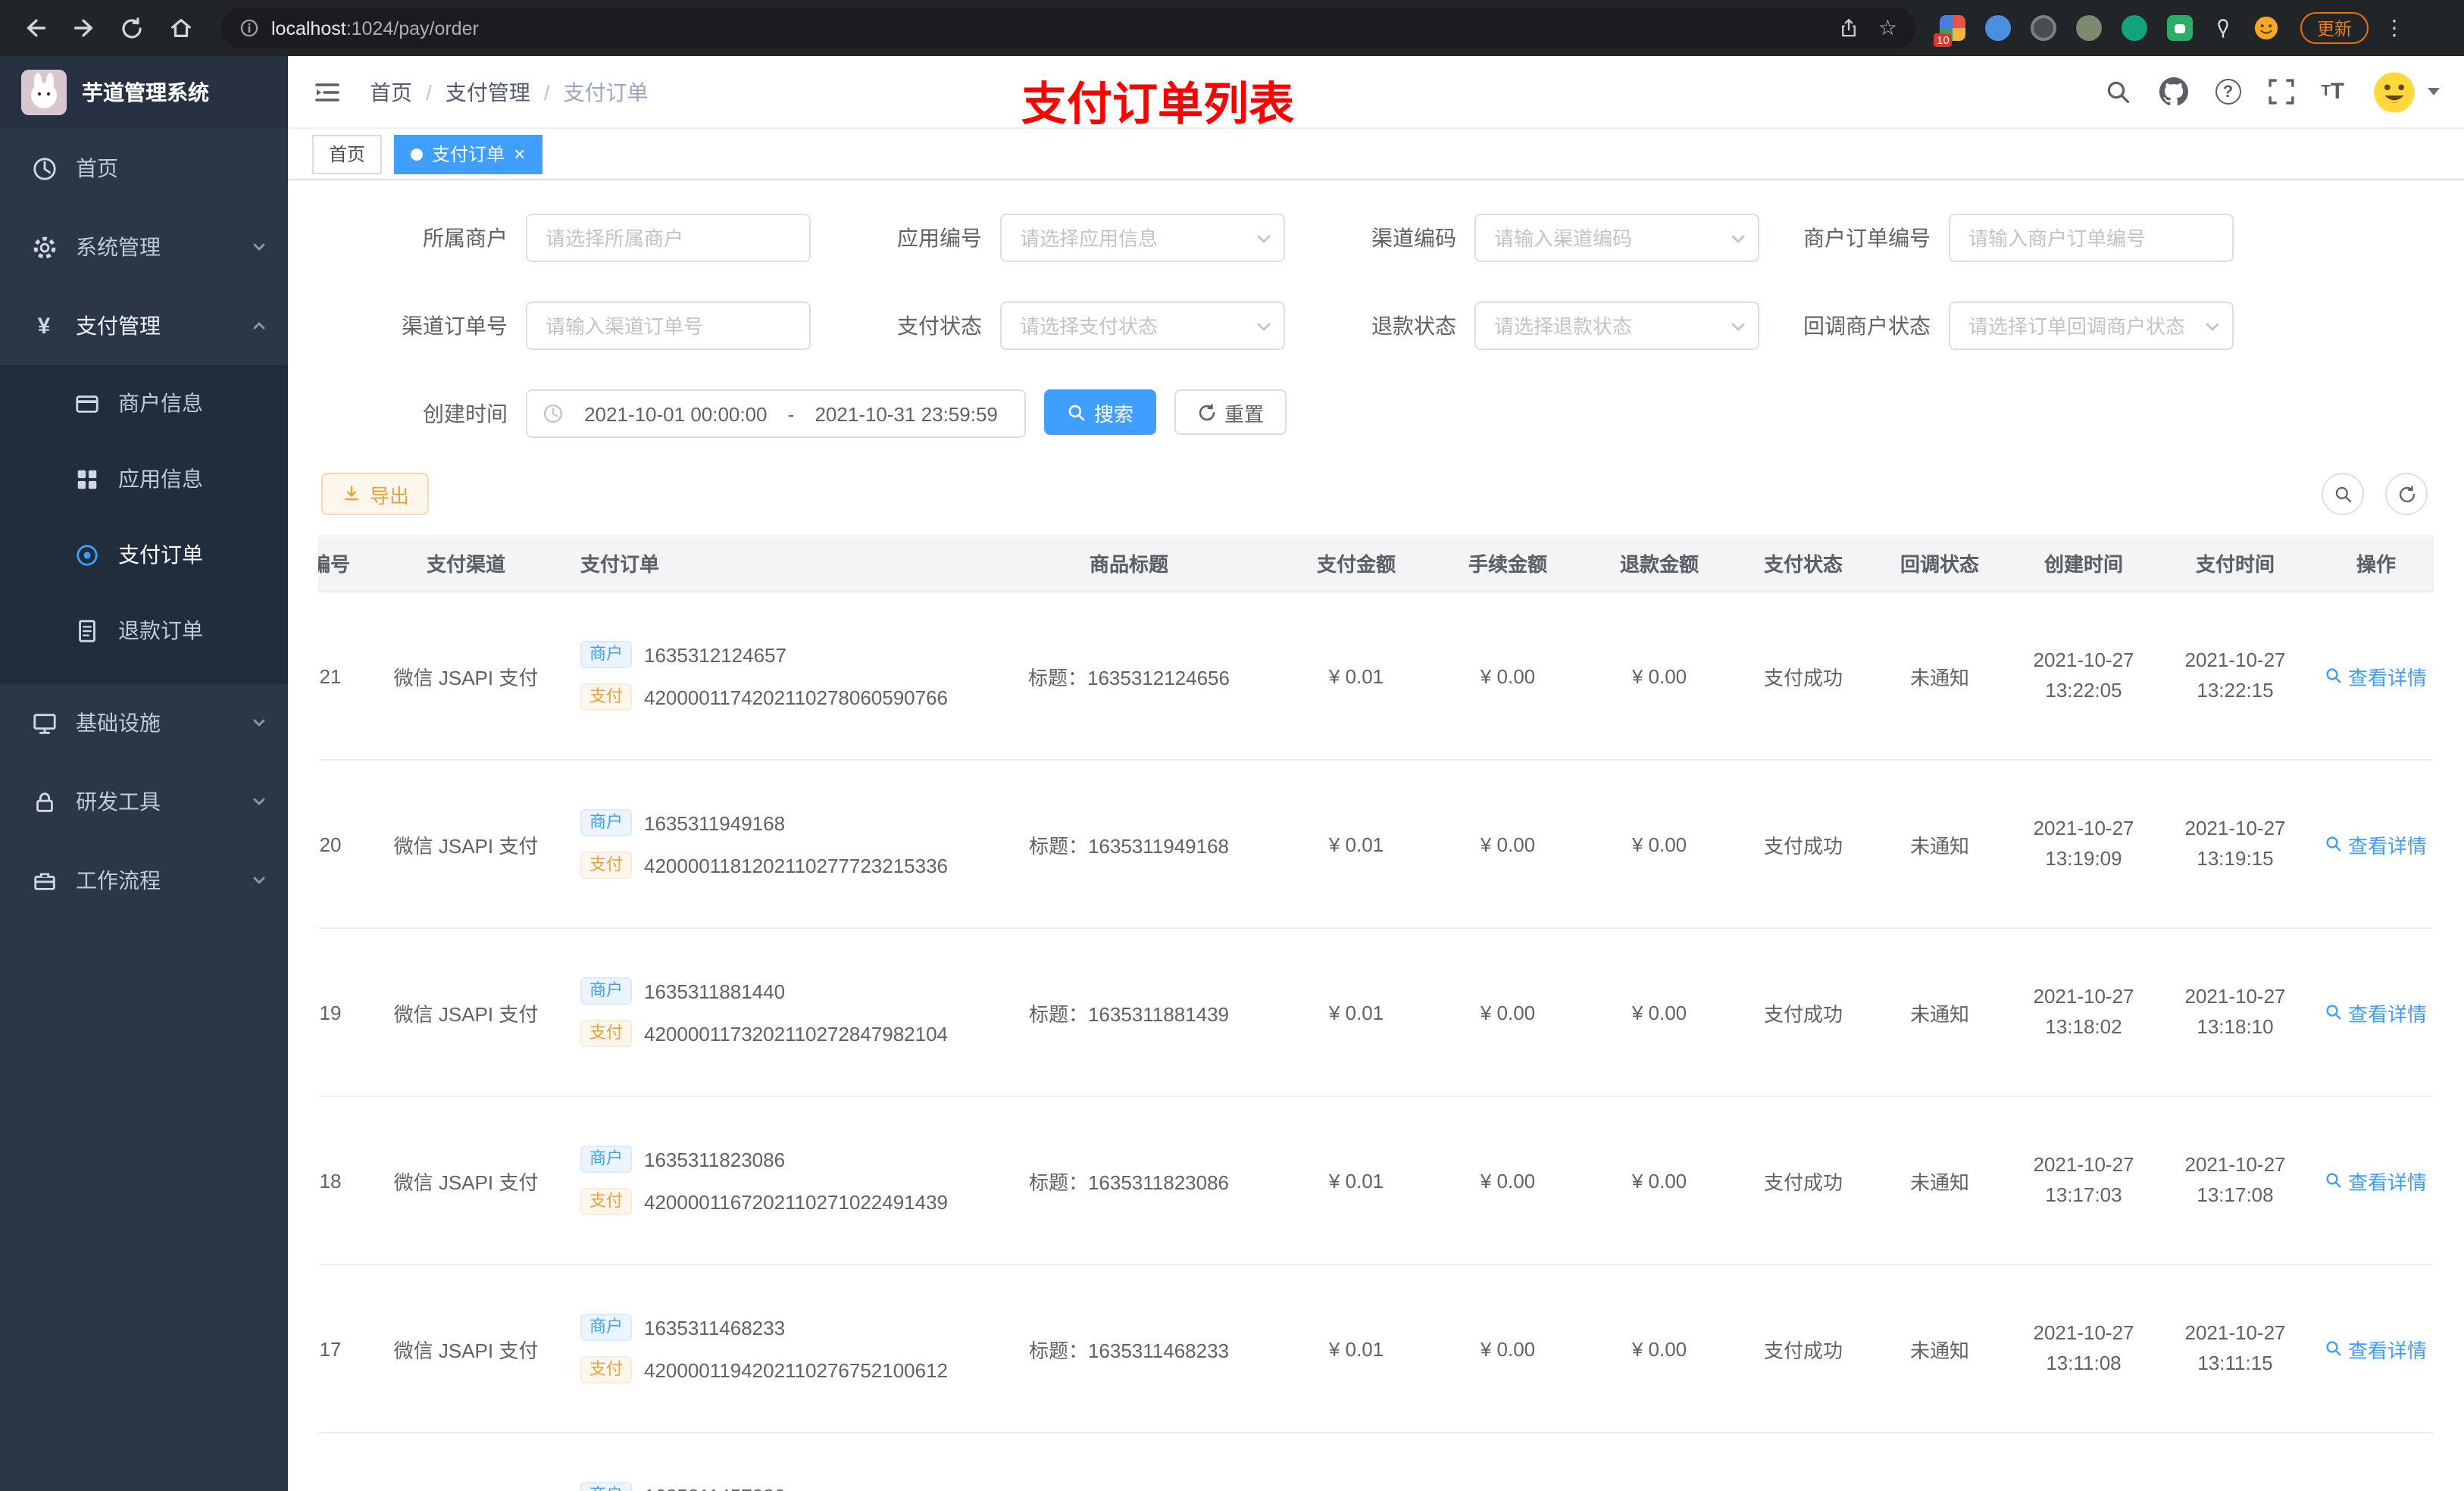  What do you see at coordinates (1230, 412) in the screenshot?
I see `reset-button: 重置` at bounding box center [1230, 412].